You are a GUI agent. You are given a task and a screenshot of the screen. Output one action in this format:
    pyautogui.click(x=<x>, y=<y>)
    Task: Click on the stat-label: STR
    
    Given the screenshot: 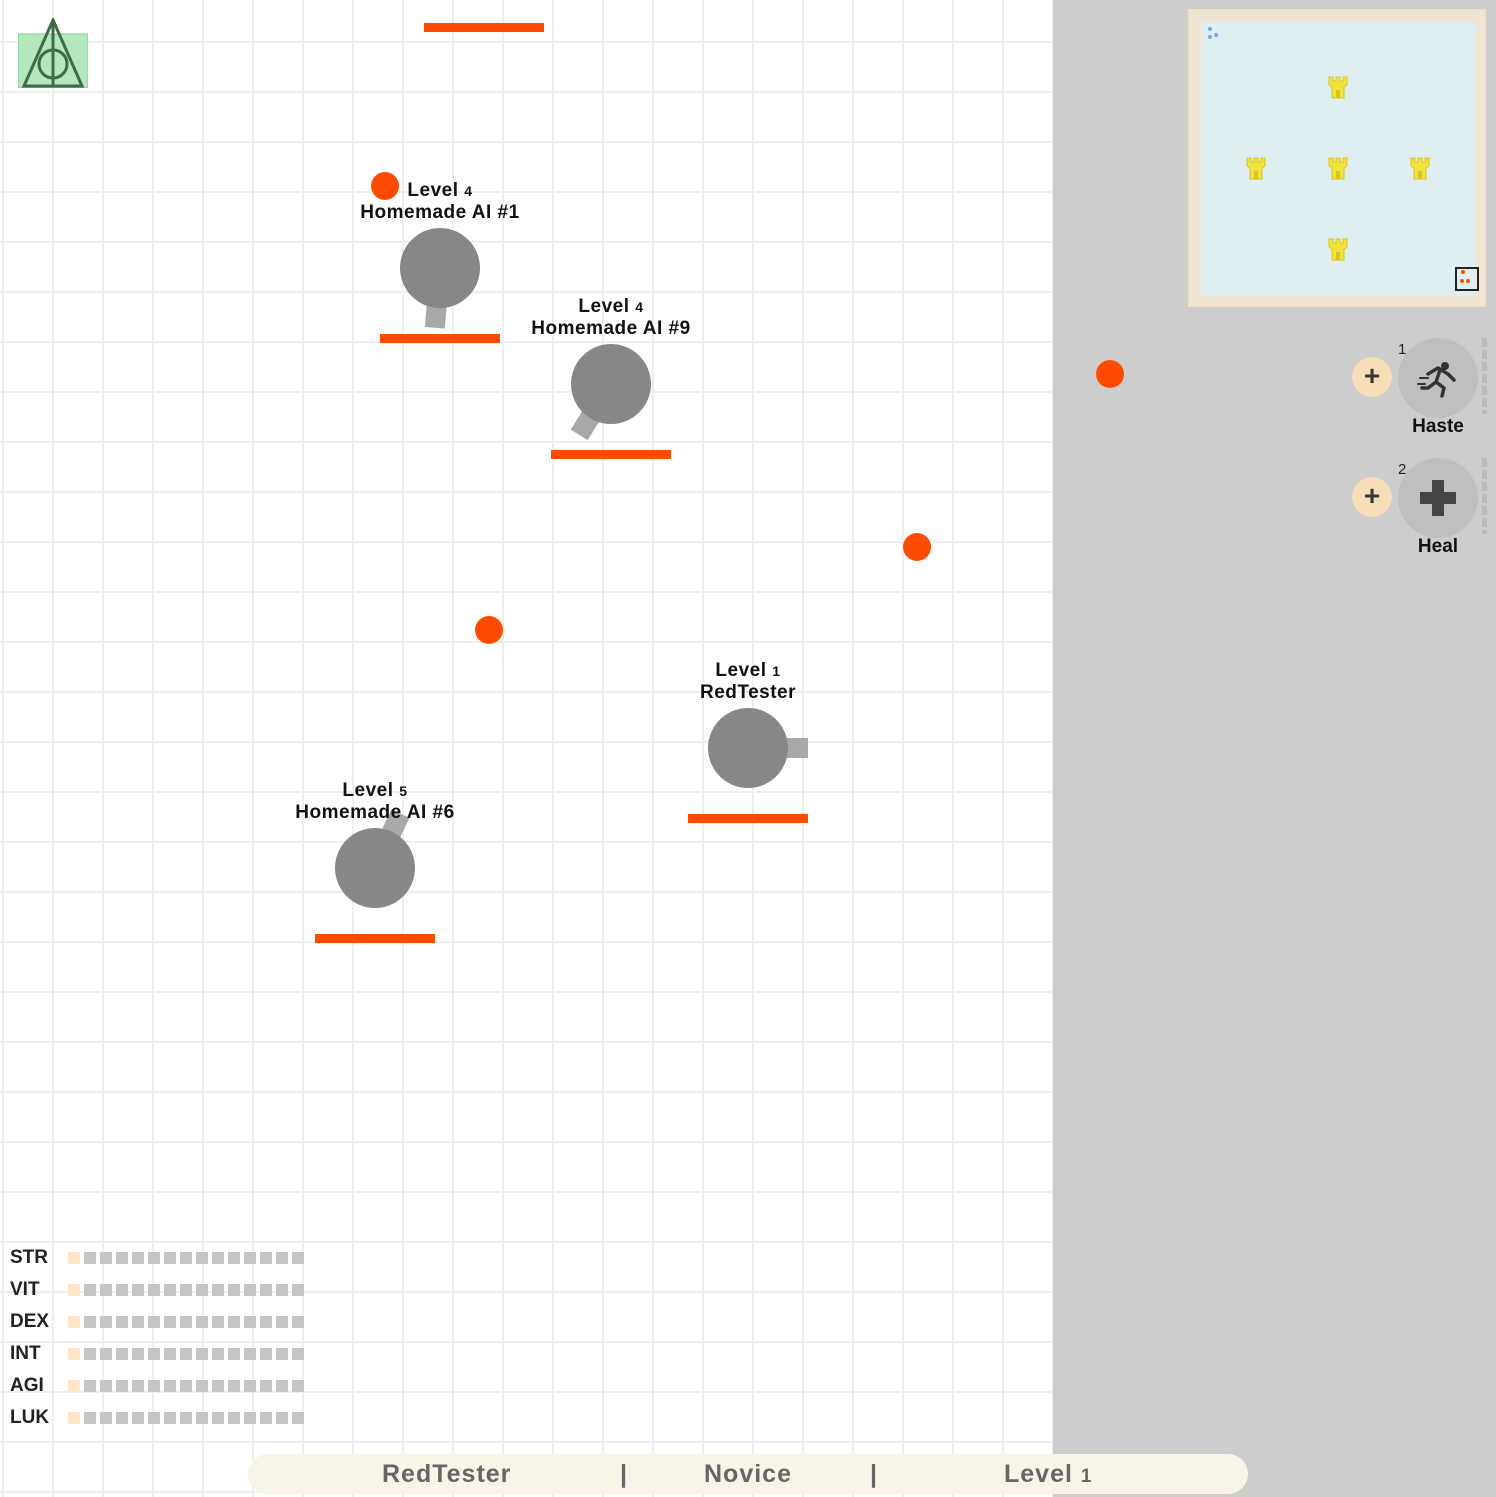 What is the action you would take?
    pyautogui.click(x=29, y=1257)
    